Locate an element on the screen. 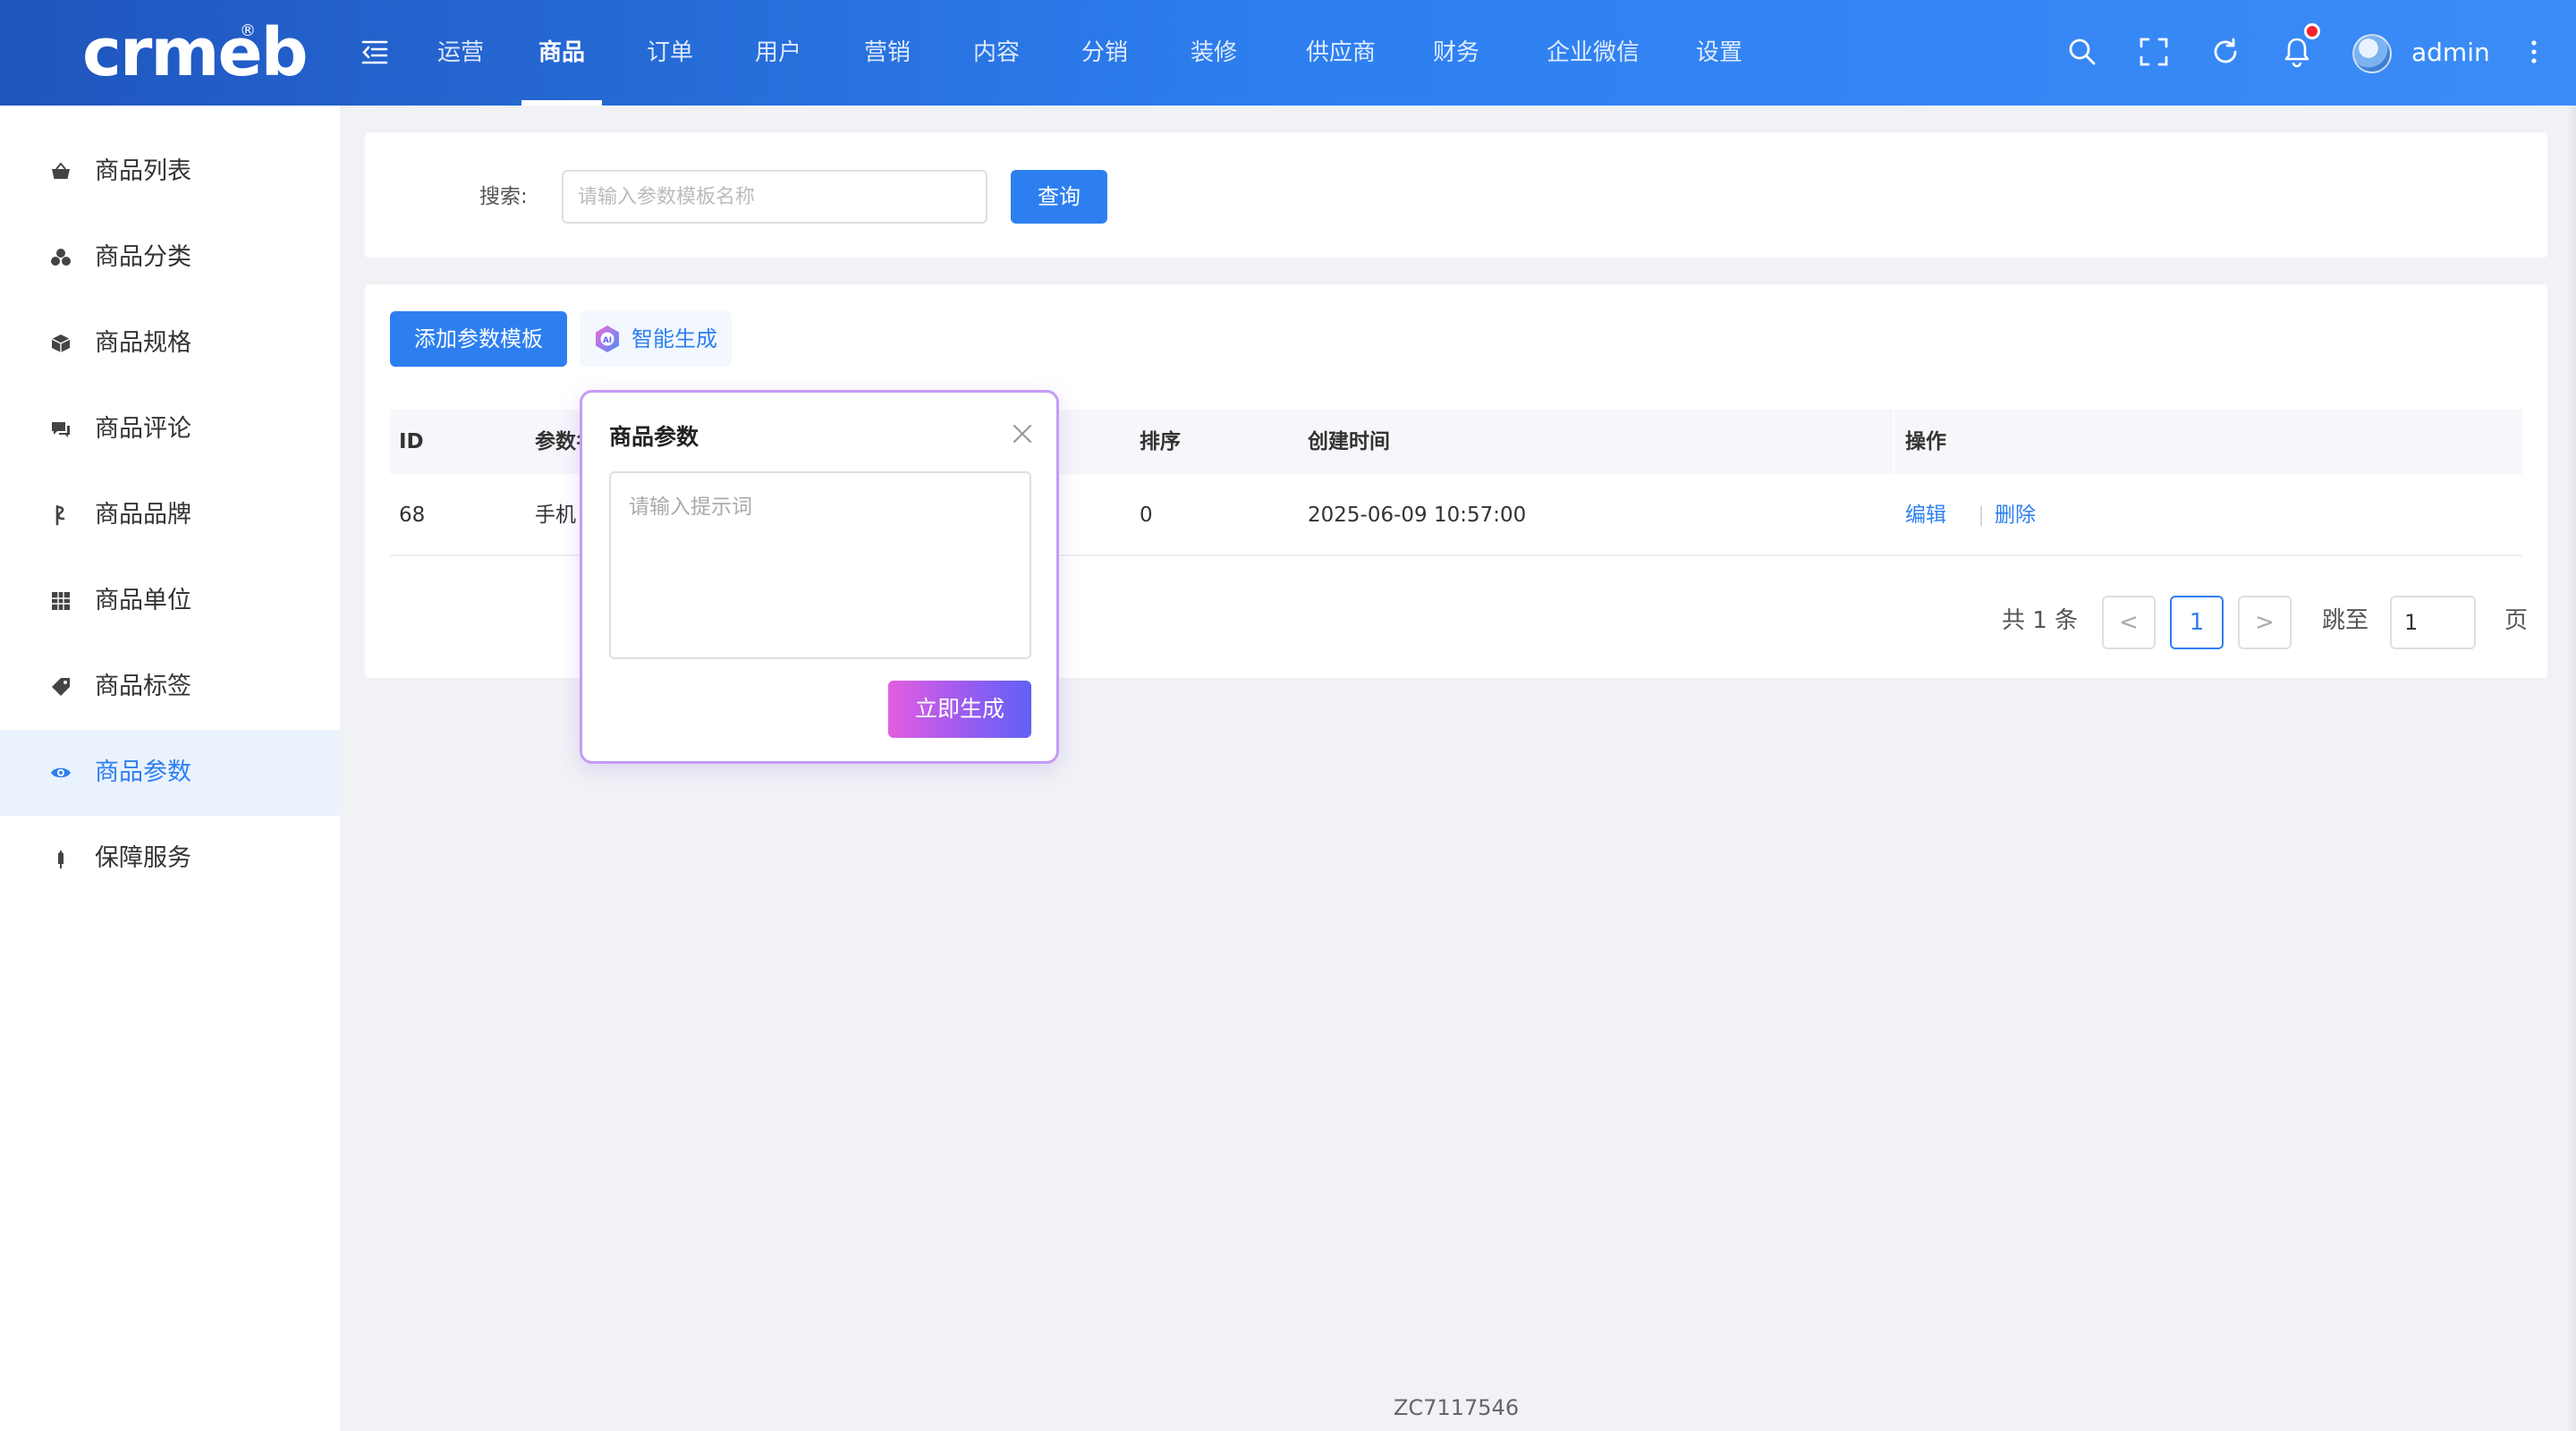 This screenshot has width=2576, height=1431. logo-registered-mark: ® is located at coordinates (248, 31).